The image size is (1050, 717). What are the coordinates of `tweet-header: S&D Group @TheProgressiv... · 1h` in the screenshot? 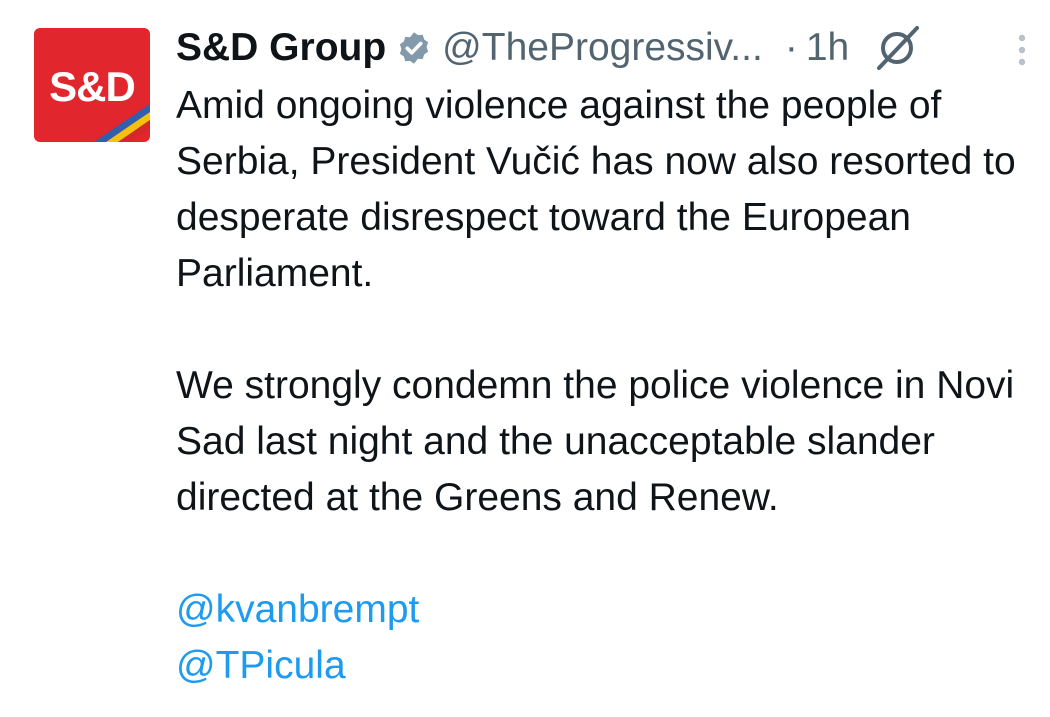 It's located at (549, 48).